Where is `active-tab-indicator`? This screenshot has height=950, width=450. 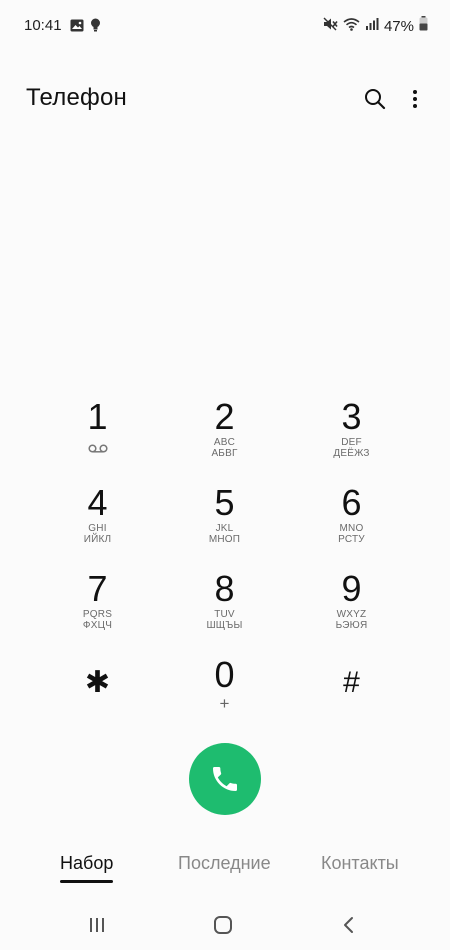
active-tab-indicator is located at coordinates (86, 881).